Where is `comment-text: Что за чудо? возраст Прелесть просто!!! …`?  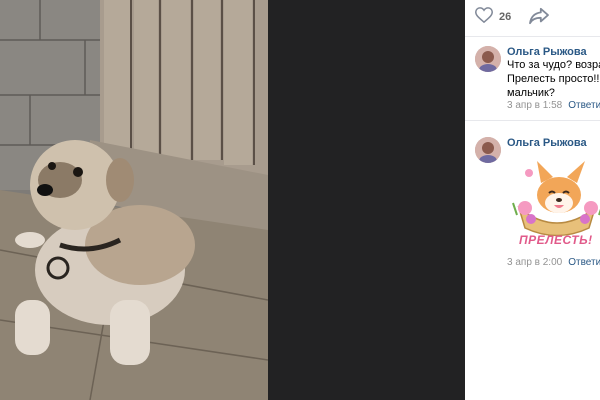
comment-text: Что за чудо? возраст Прелесть просто!!! … is located at coordinates (553, 79).